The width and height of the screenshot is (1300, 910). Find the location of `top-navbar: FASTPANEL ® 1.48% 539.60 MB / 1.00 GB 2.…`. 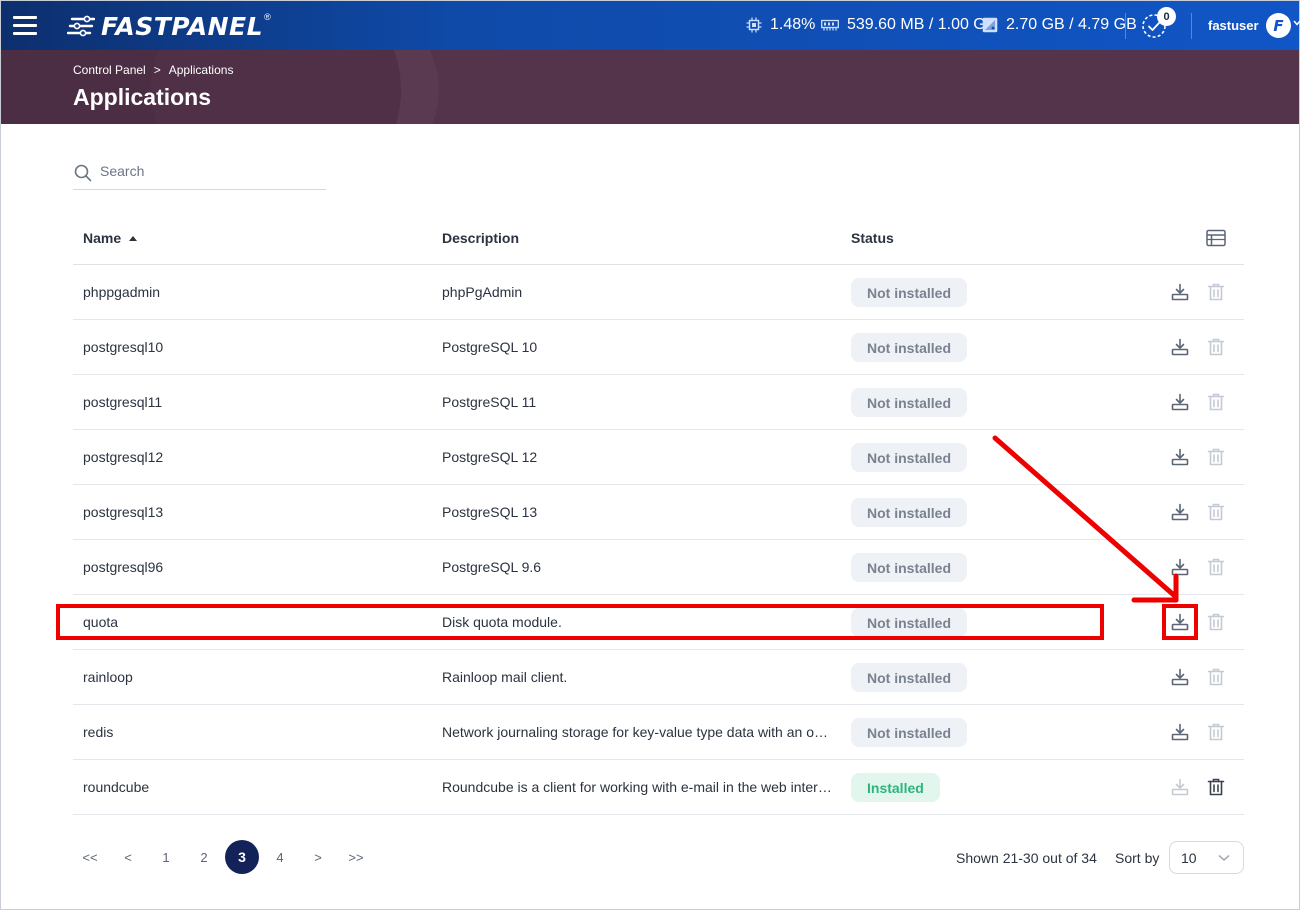

top-navbar: FASTPANEL ® 1.48% 539.60 MB / 1.00 GB 2.… is located at coordinates (650, 25).